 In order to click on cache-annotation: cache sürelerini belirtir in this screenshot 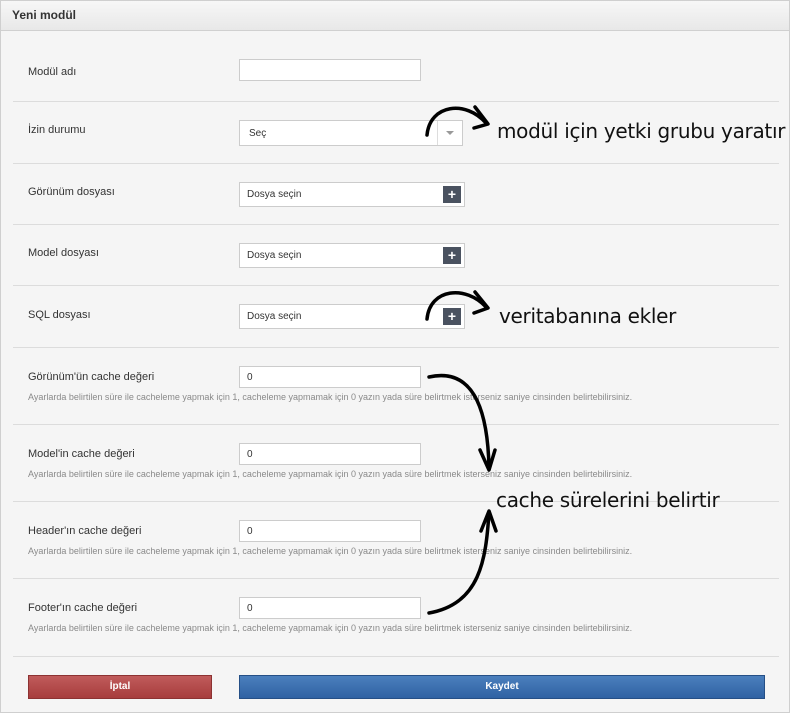, I will do `click(608, 500)`.